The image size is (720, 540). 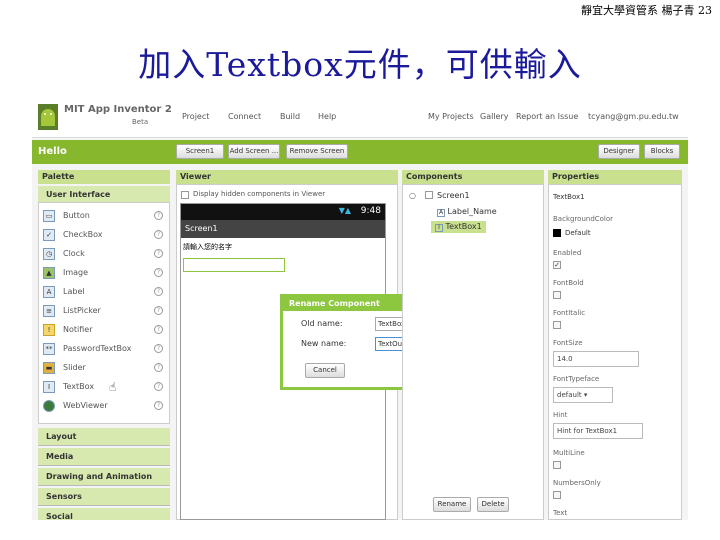 What do you see at coordinates (104, 349) in the screenshot?
I see `palette-item-passwordtextbox: ** PasswordTextBox ?` at bounding box center [104, 349].